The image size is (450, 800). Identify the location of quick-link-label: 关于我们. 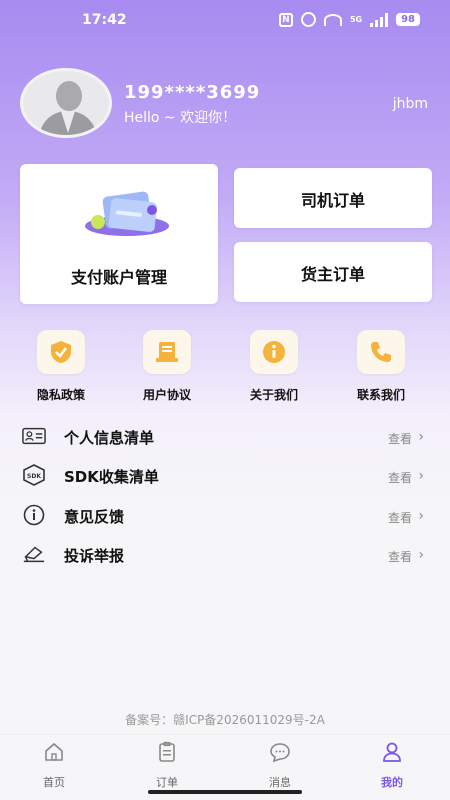
(273, 395).